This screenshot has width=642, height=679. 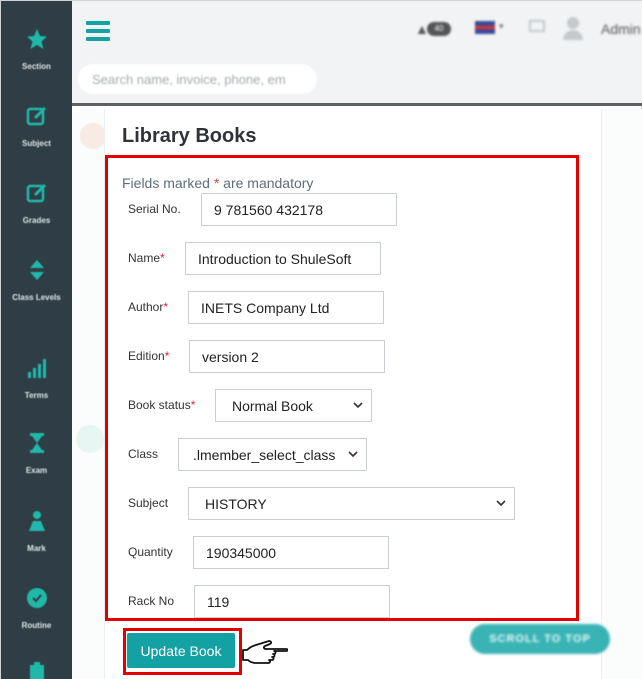 What do you see at coordinates (299, 209) in the screenshot?
I see `serial-no-field` at bounding box center [299, 209].